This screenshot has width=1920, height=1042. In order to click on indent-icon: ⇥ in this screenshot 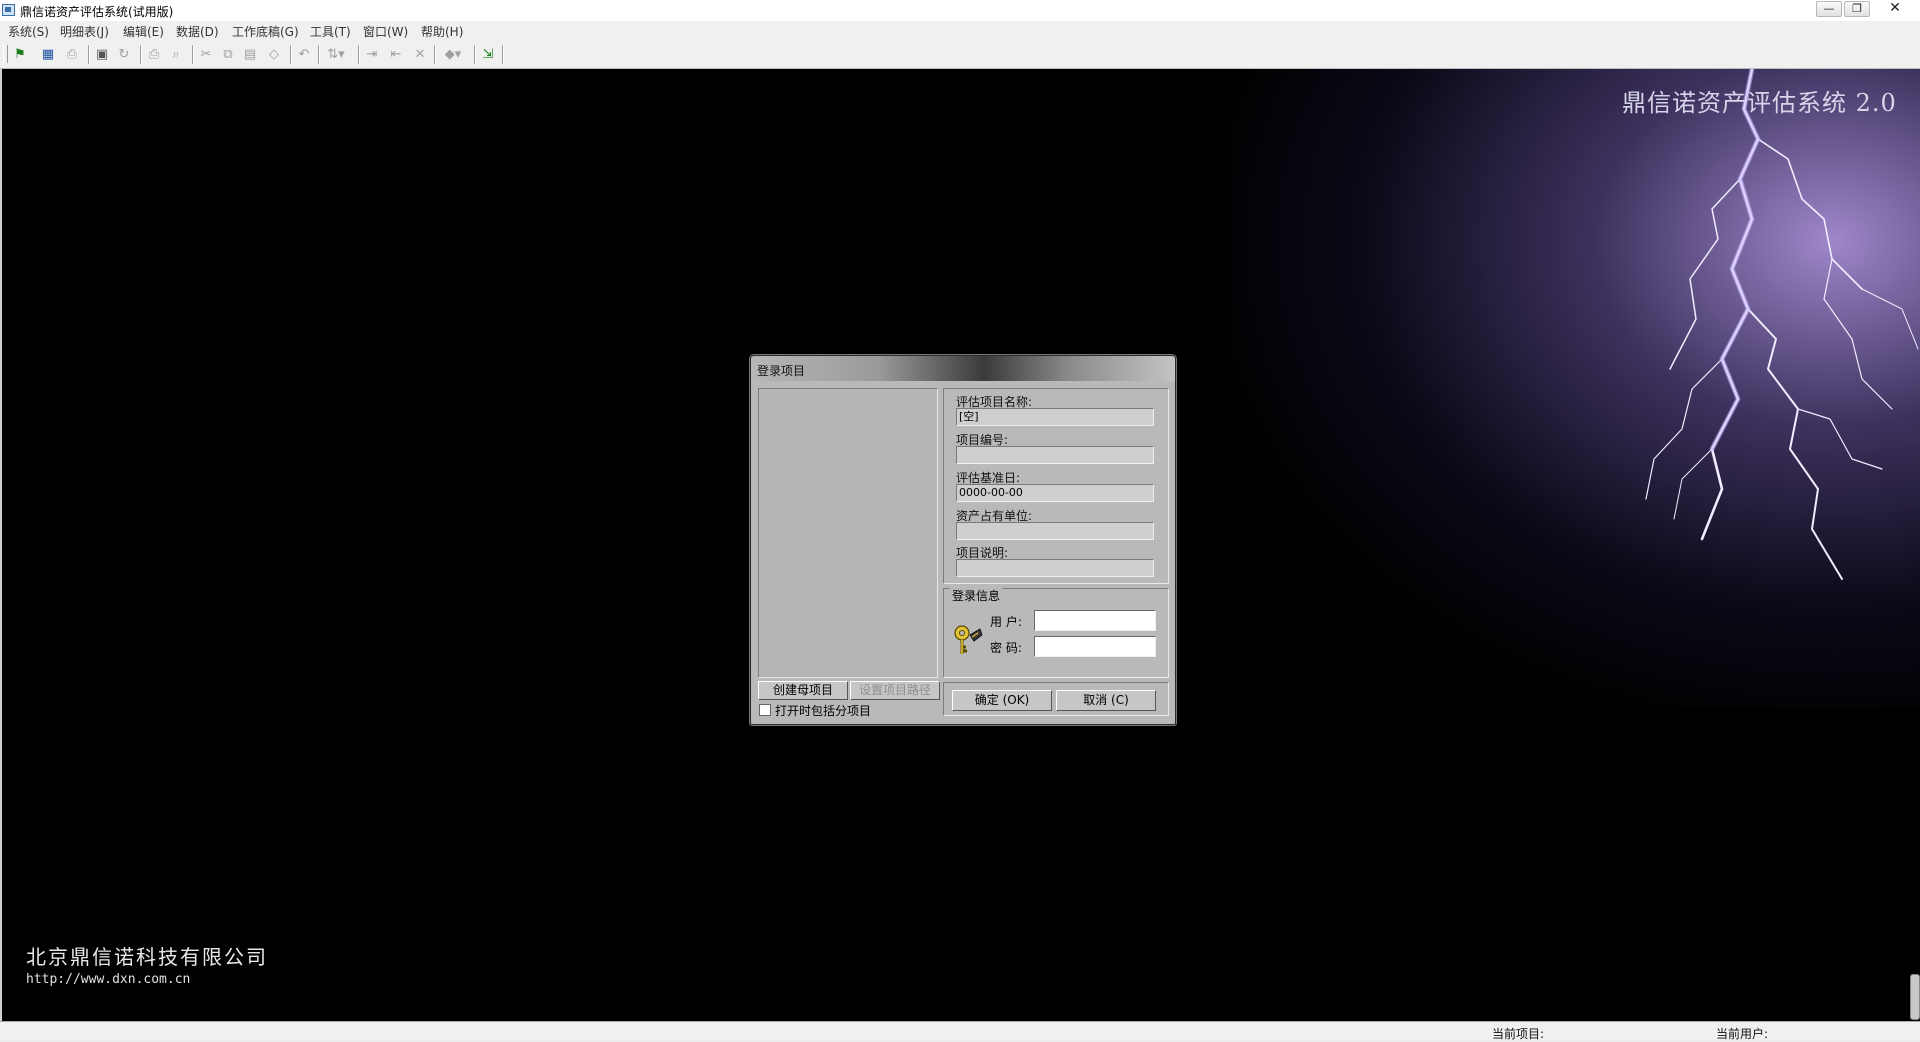, I will do `click(372, 54)`.